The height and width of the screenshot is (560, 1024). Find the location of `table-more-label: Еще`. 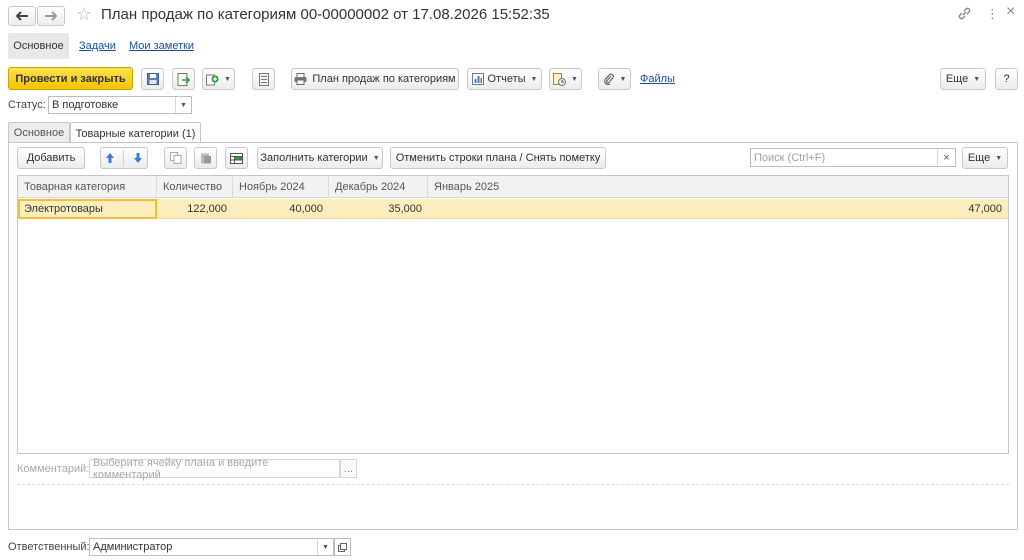

table-more-label: Еще is located at coordinates (979, 158).